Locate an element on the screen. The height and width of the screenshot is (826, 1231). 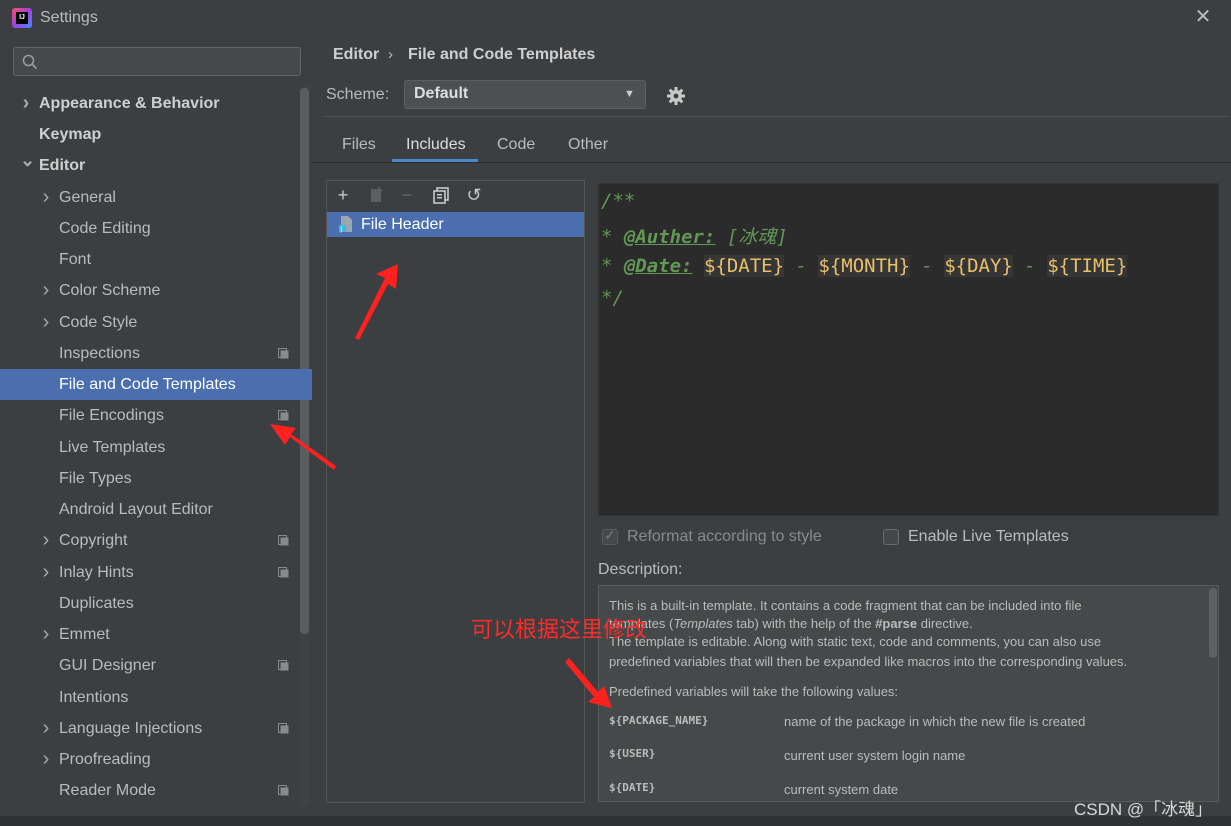
reformat-label: Reformat according to style is located at coordinates (724, 536).